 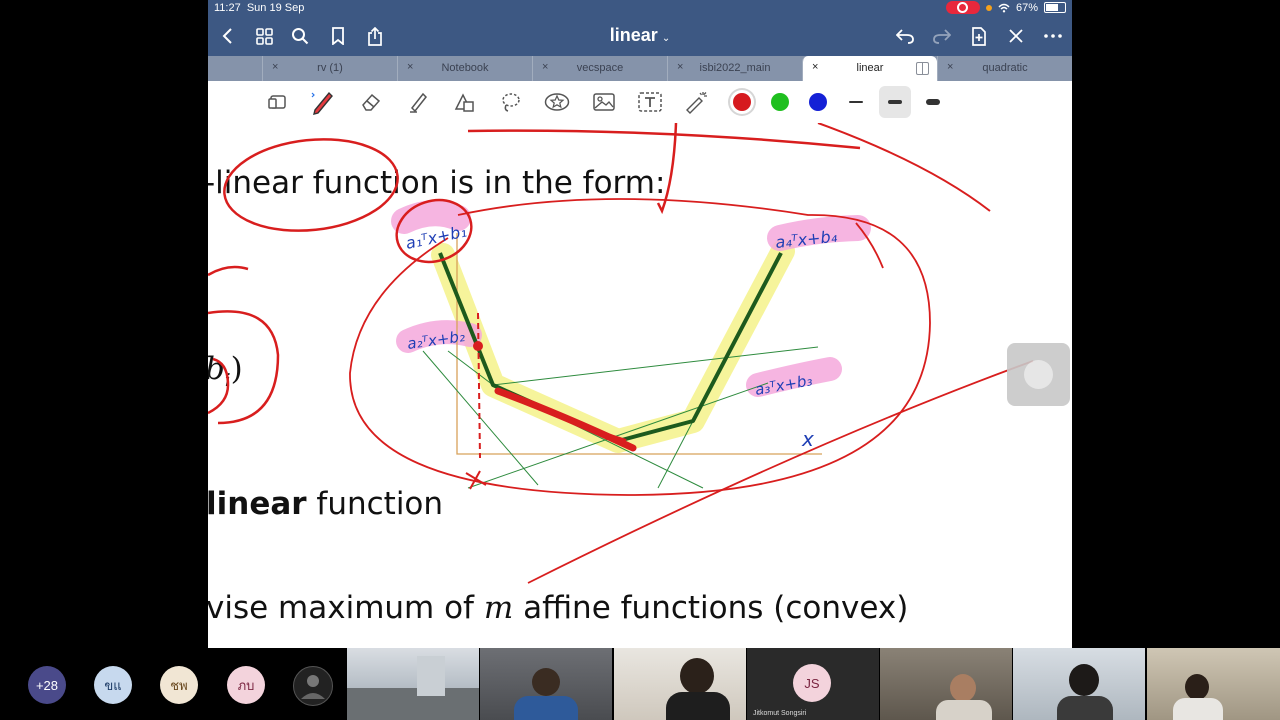 I want to click on tab-quadratic: × quadratic, so click(x=1004, y=68).